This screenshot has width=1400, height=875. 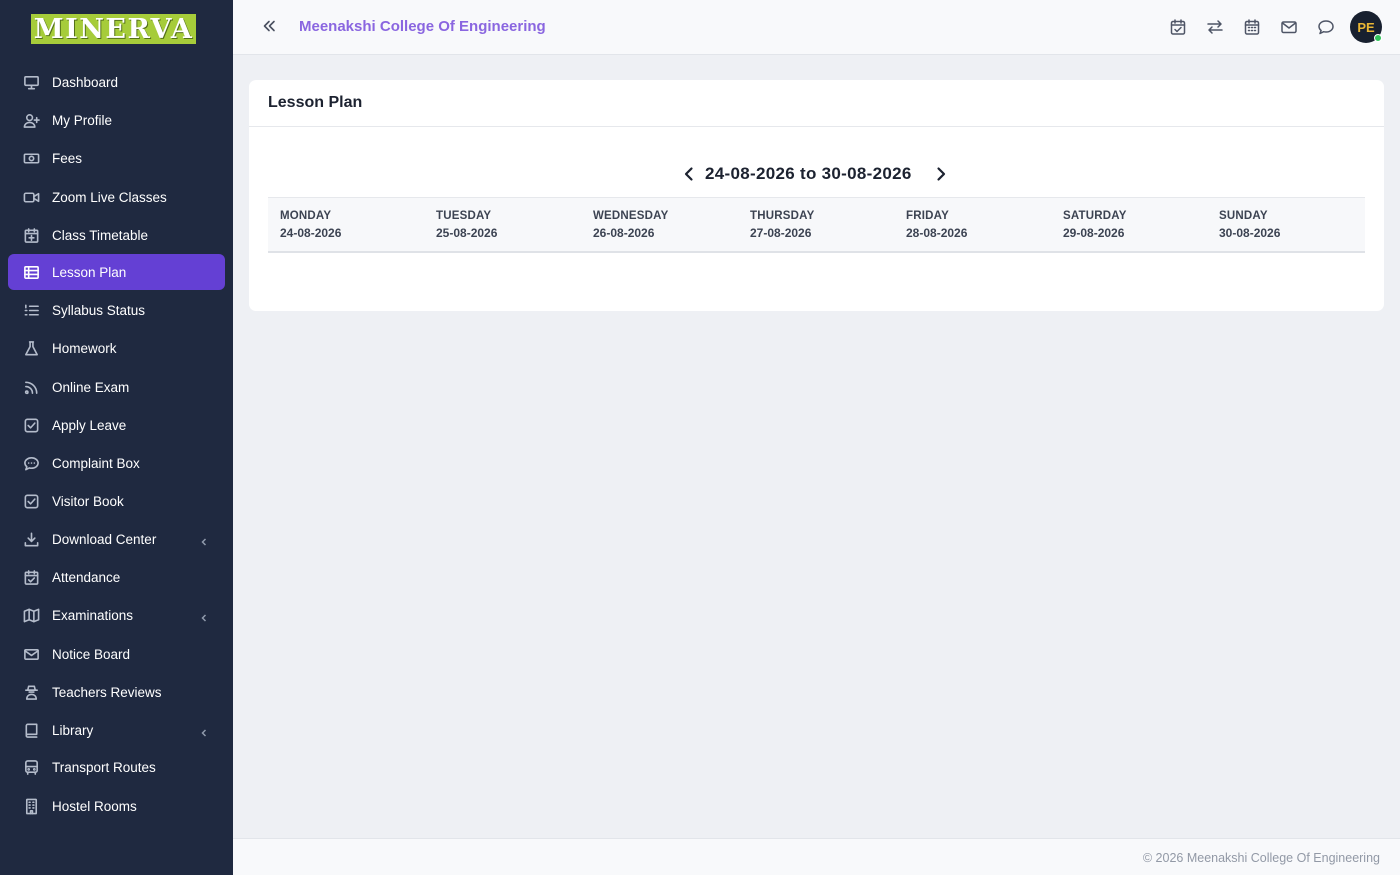 What do you see at coordinates (31, 806) in the screenshot?
I see `building-icon` at bounding box center [31, 806].